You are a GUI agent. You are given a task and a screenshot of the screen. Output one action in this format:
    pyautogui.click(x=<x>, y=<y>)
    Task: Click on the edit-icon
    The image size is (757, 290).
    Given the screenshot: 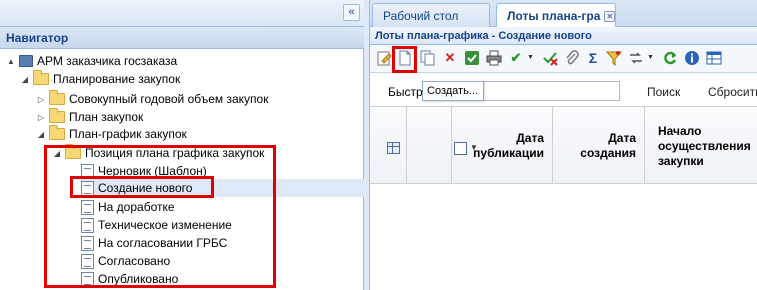 What is the action you would take?
    pyautogui.click(x=384, y=58)
    